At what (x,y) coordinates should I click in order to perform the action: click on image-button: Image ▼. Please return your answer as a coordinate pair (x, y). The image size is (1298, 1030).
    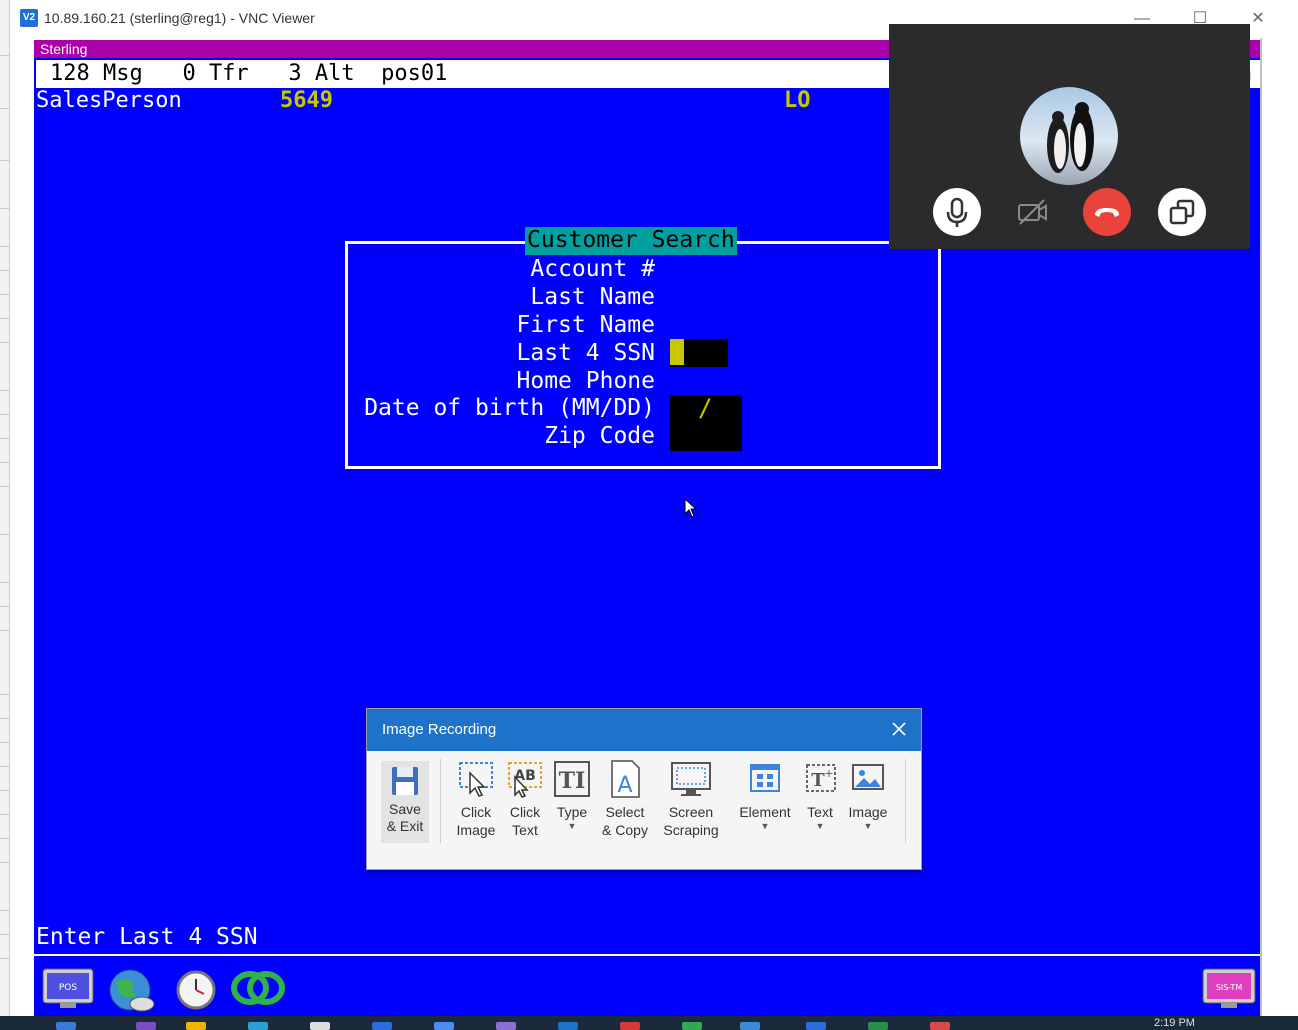
    Looking at the image, I should click on (868, 795).